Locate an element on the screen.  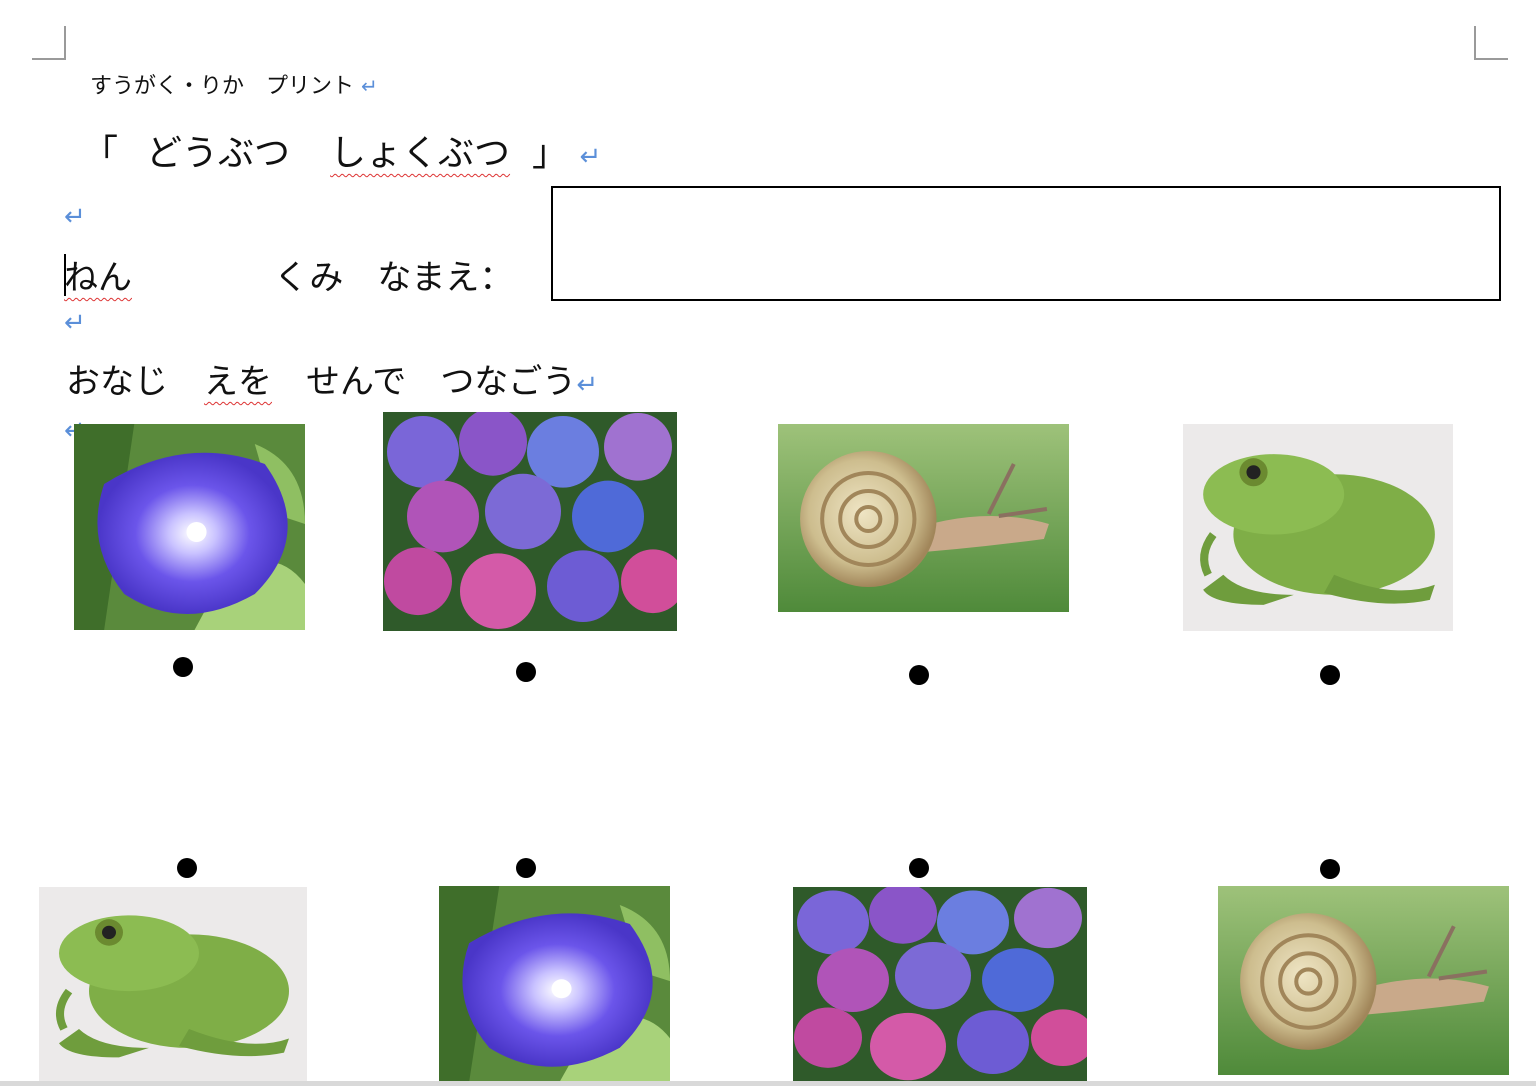
hydrangea-picture-top is located at coordinates (530, 521).